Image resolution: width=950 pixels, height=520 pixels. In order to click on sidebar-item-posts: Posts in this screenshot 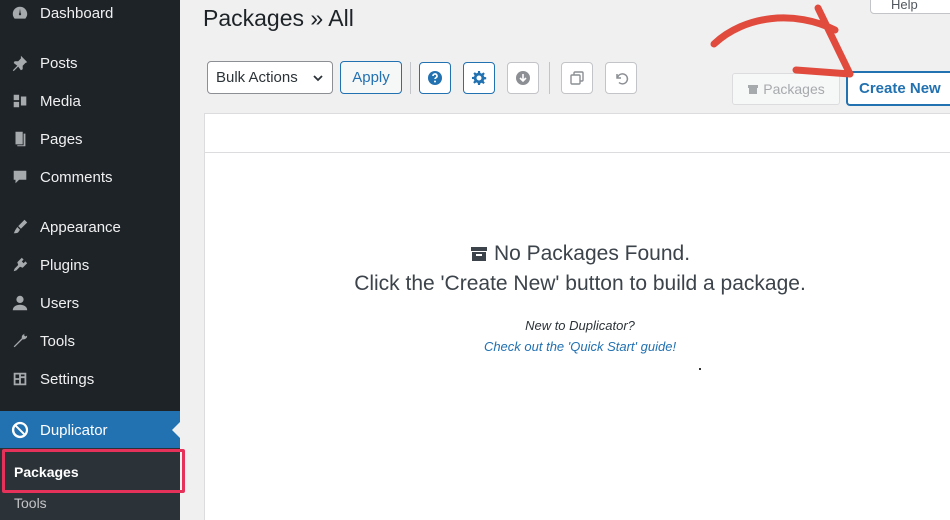, I will do `click(90, 63)`.